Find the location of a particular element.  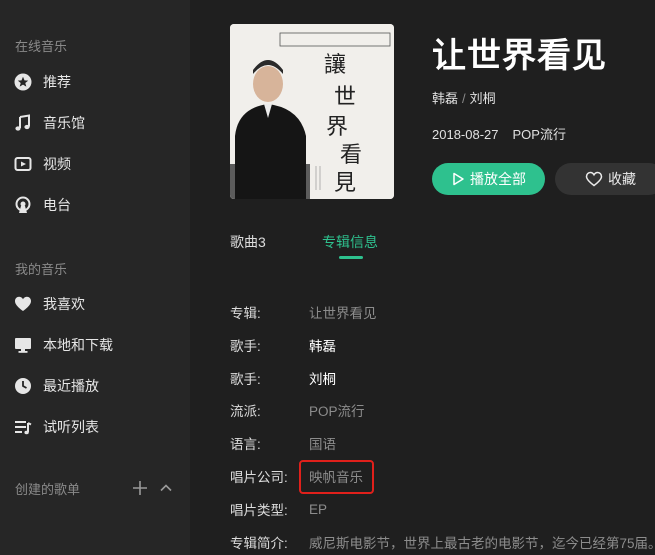

sidebar-item-video: 视频 is located at coordinates (95, 164).